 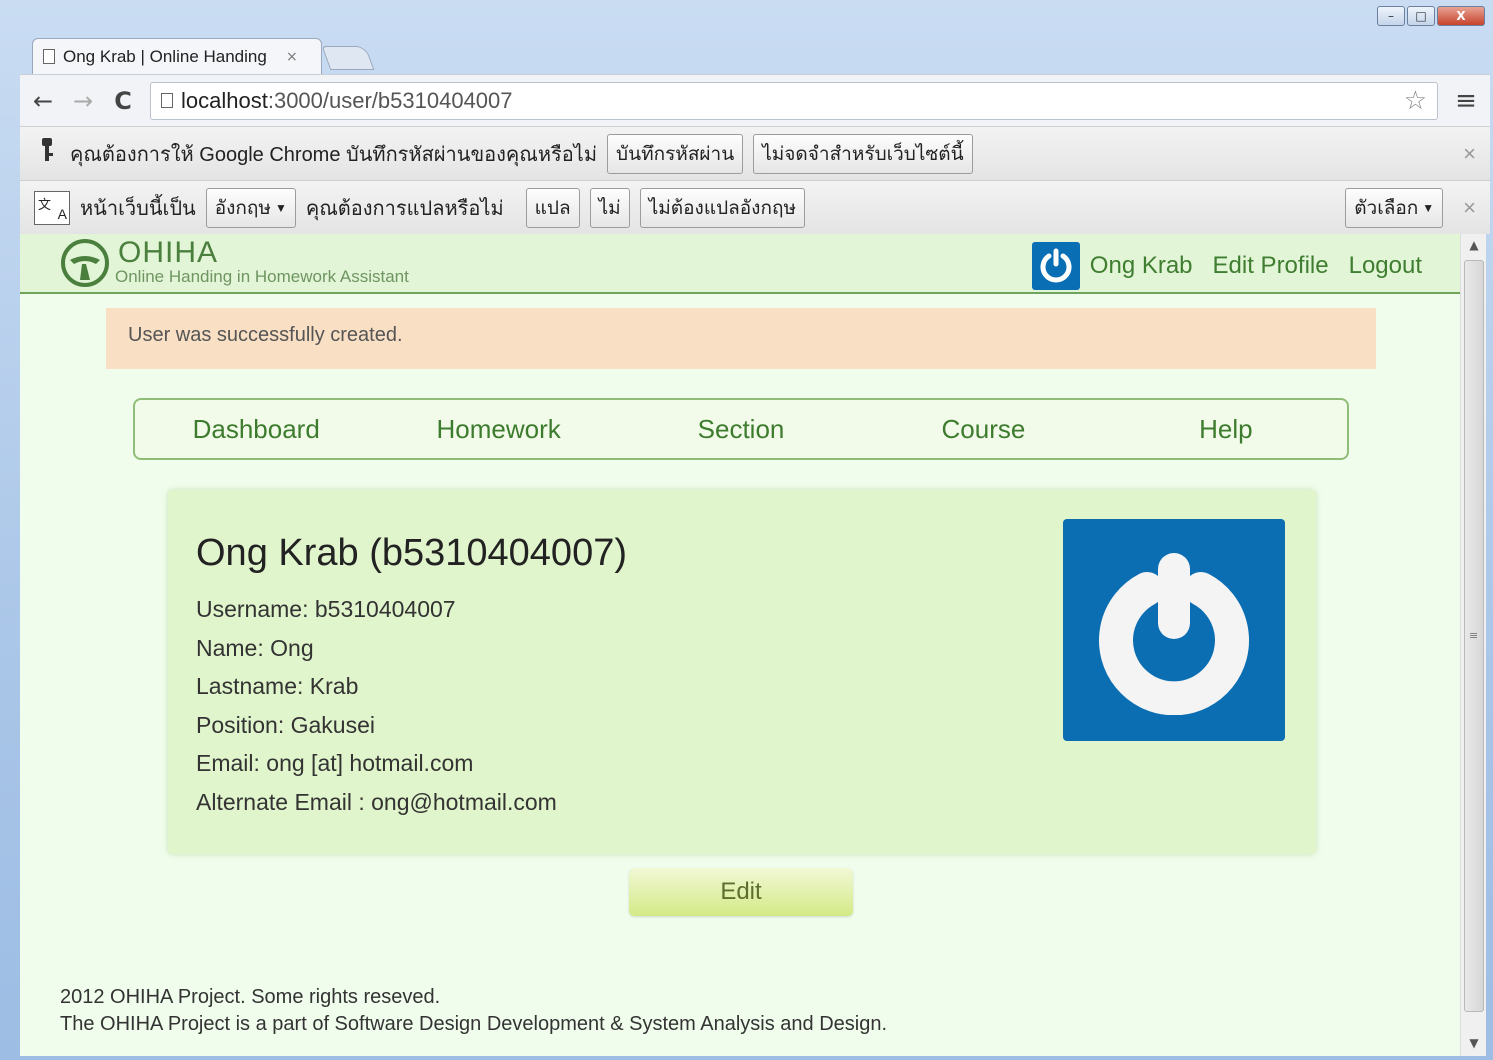 What do you see at coordinates (326, 609) in the screenshot?
I see `profile-username: Username: b5310404007` at bounding box center [326, 609].